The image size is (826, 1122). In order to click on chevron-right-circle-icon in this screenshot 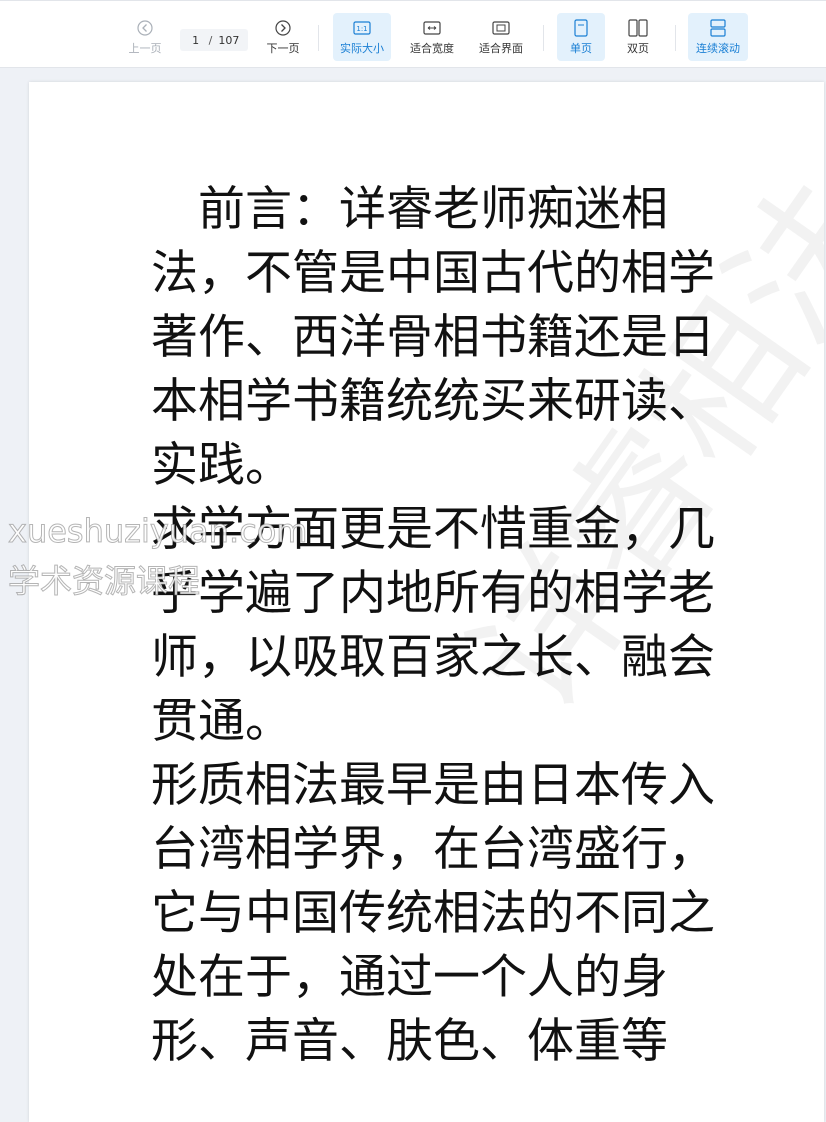, I will do `click(283, 28)`.